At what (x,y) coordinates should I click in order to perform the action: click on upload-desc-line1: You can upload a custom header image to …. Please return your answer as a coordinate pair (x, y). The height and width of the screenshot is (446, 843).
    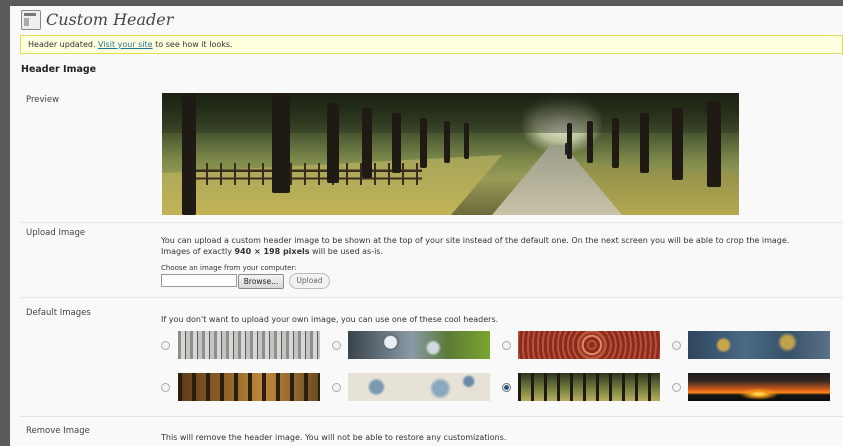
    Looking at the image, I should click on (475, 240).